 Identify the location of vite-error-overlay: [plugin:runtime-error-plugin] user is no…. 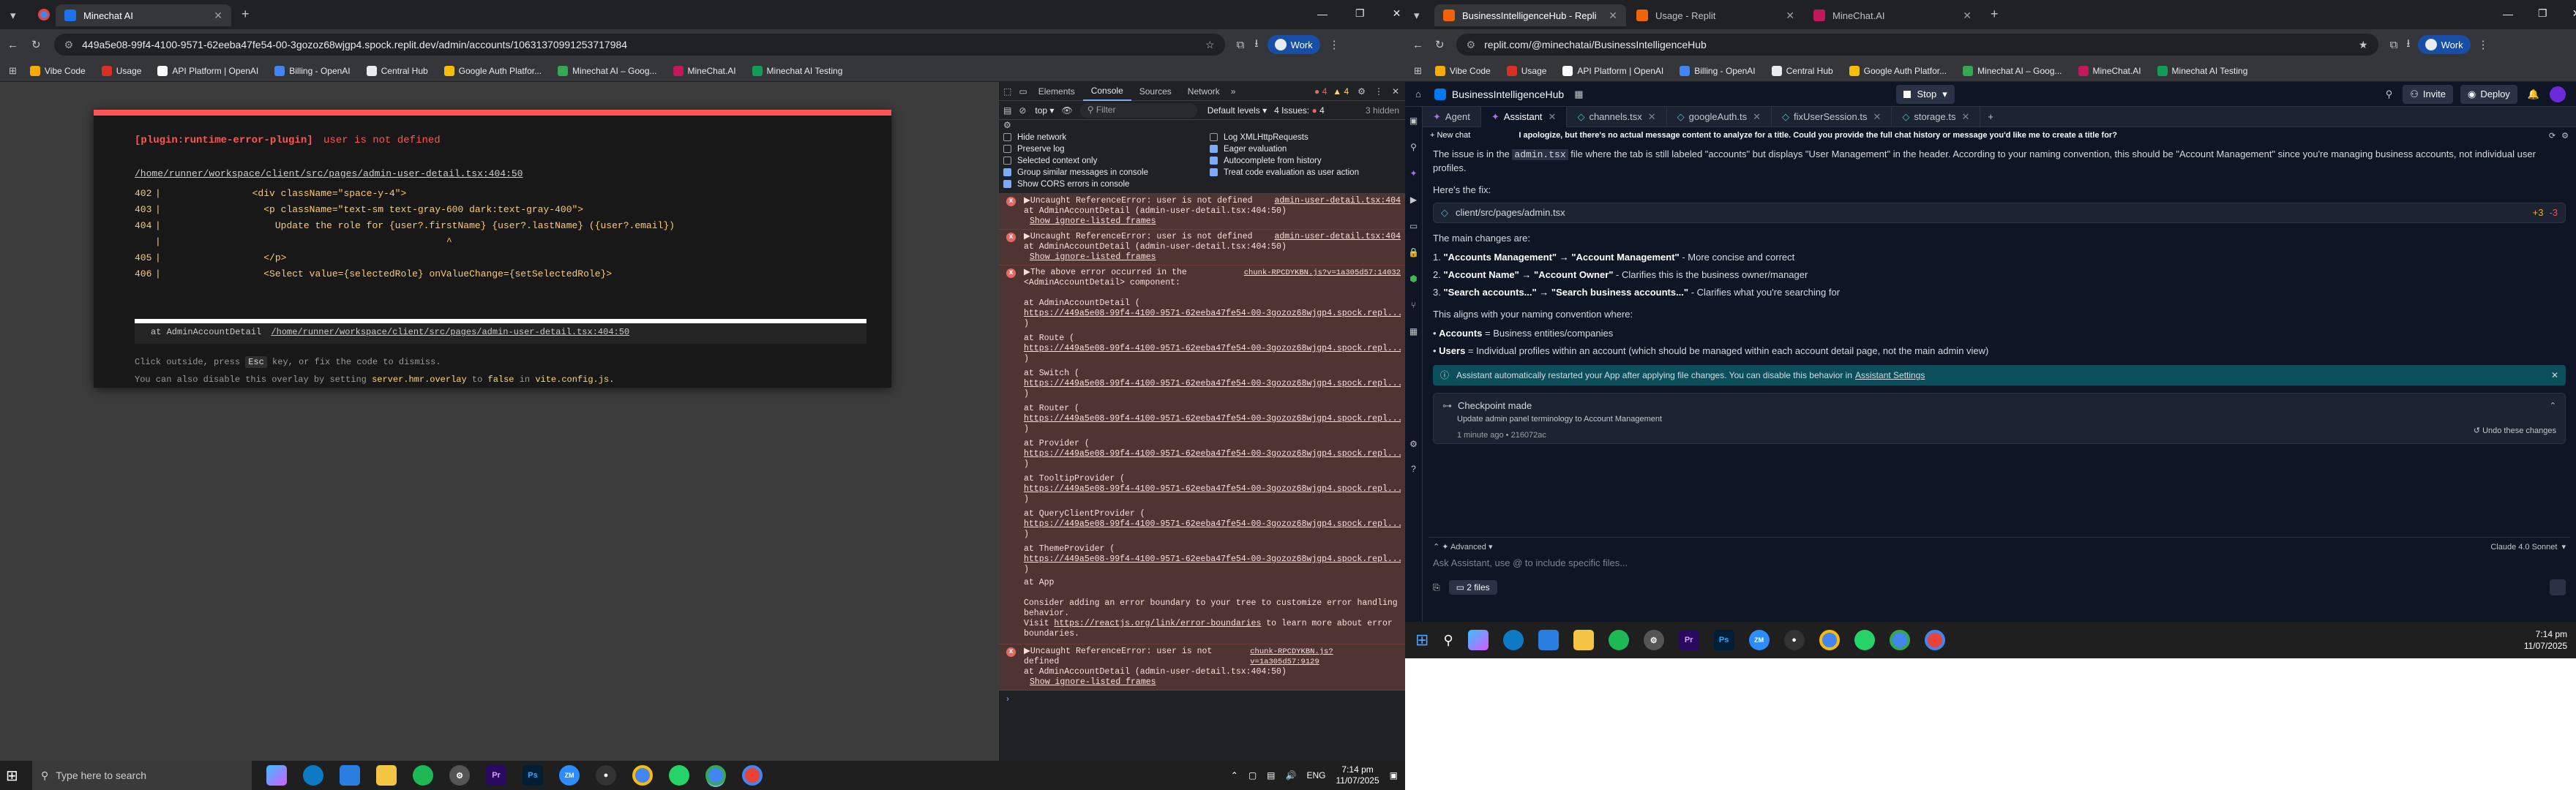
(492, 249).